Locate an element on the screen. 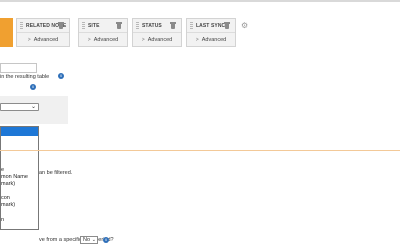  column-title: LAST SYNC is located at coordinates (211, 25).